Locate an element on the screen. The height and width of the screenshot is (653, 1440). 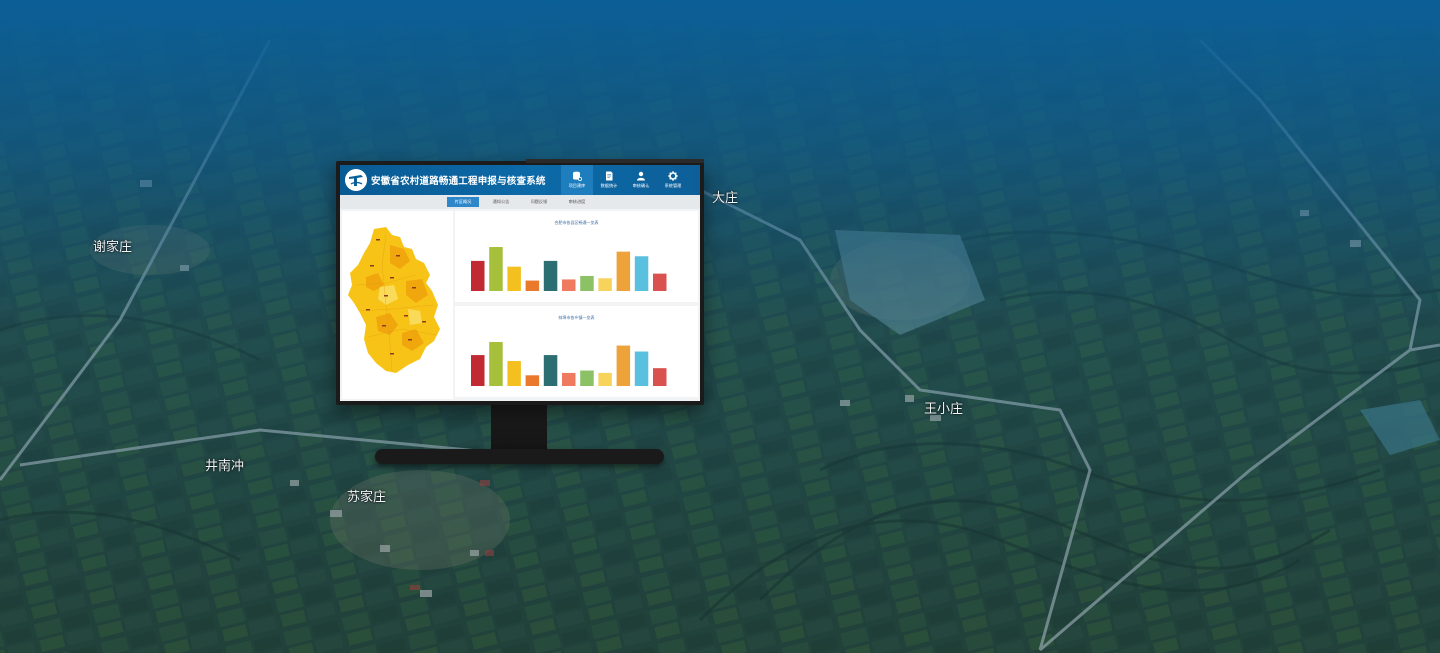
chart-panel-2: 蚌埠市各乡镇一览表 is located at coordinates (576, 351).